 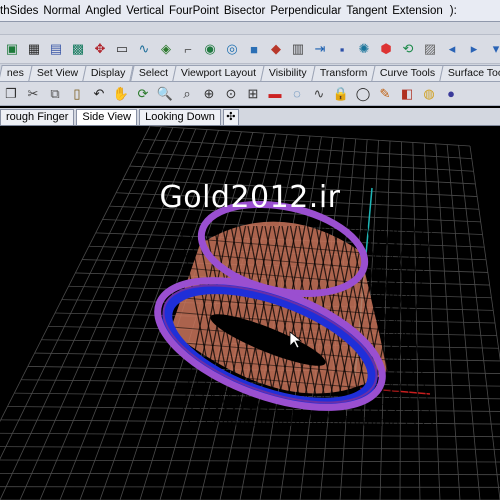 What do you see at coordinates (230, 117) in the screenshot?
I see `add-viewport-tab-icon: ✣` at bounding box center [230, 117].